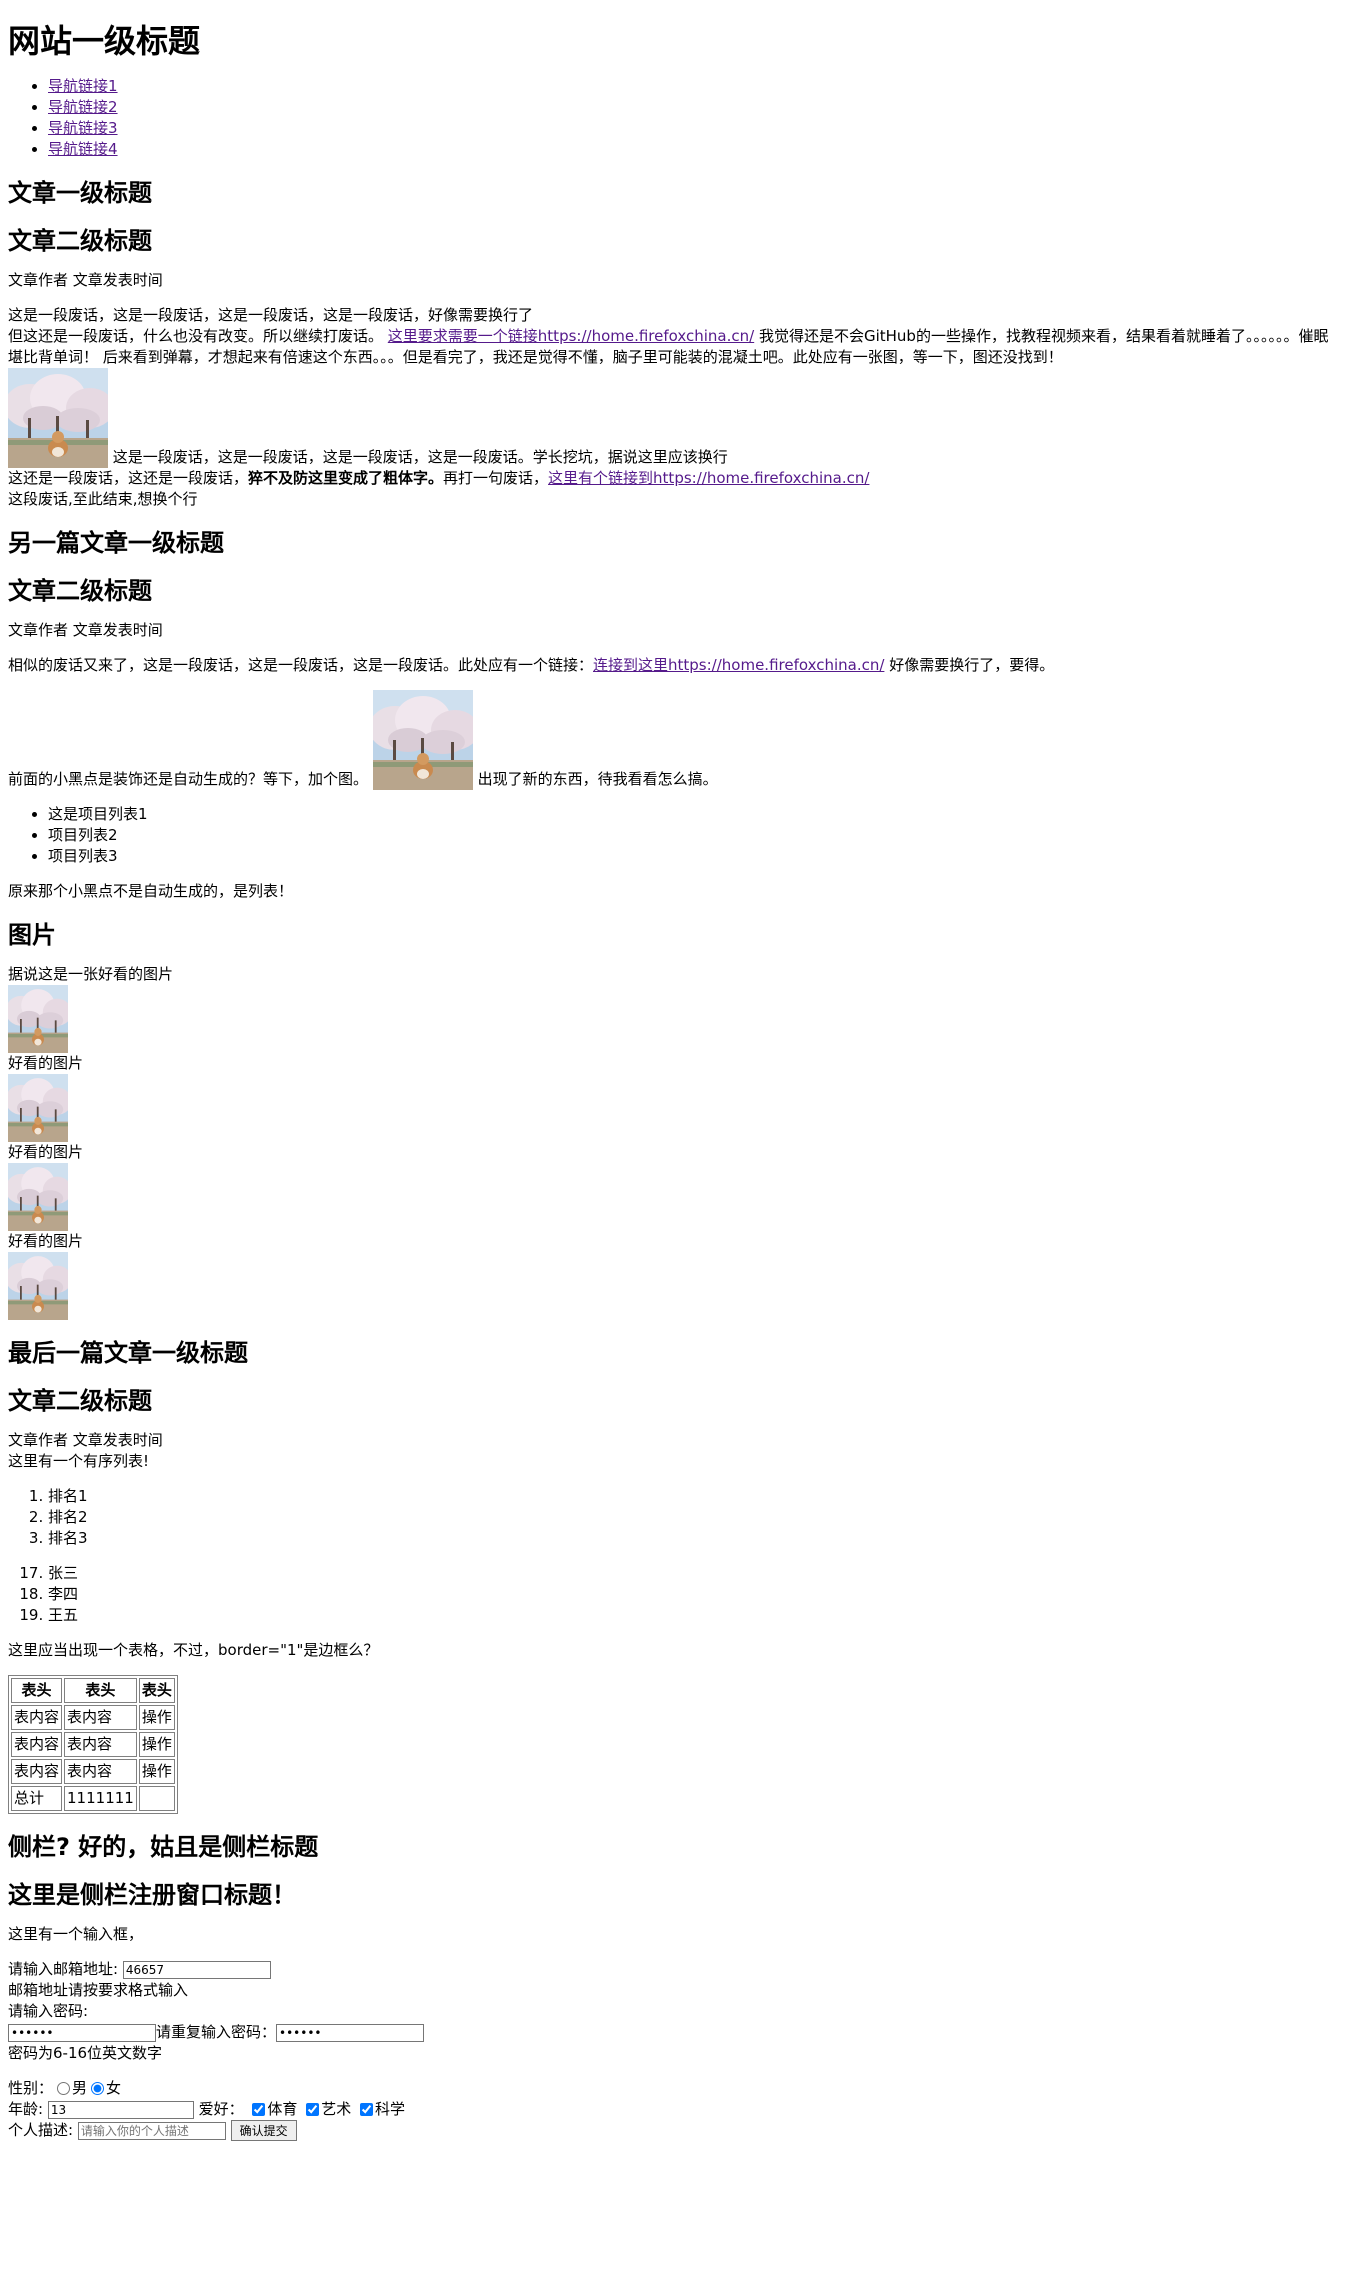 This screenshot has width=1348, height=2281. Describe the element at coordinates (83, 128) in the screenshot. I see `nav-link-3: 导航链接3` at that location.